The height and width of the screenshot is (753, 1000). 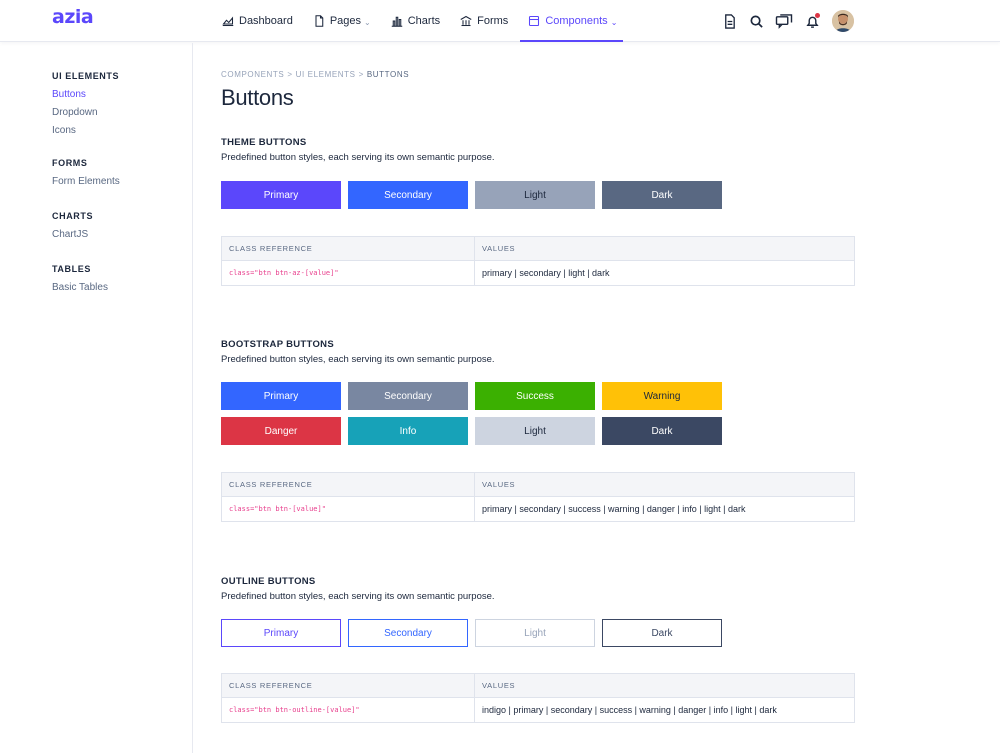 I want to click on sidebar-item-icons: Icons, so click(x=85, y=130).